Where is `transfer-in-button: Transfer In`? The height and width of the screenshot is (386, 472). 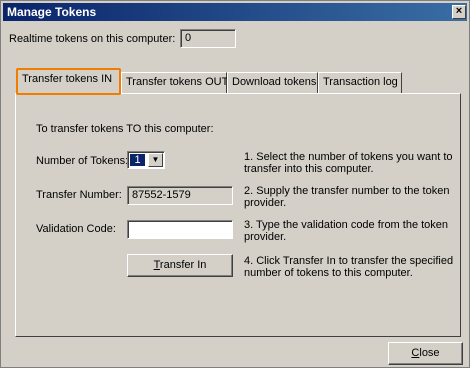
transfer-in-button: Transfer In is located at coordinates (180, 265).